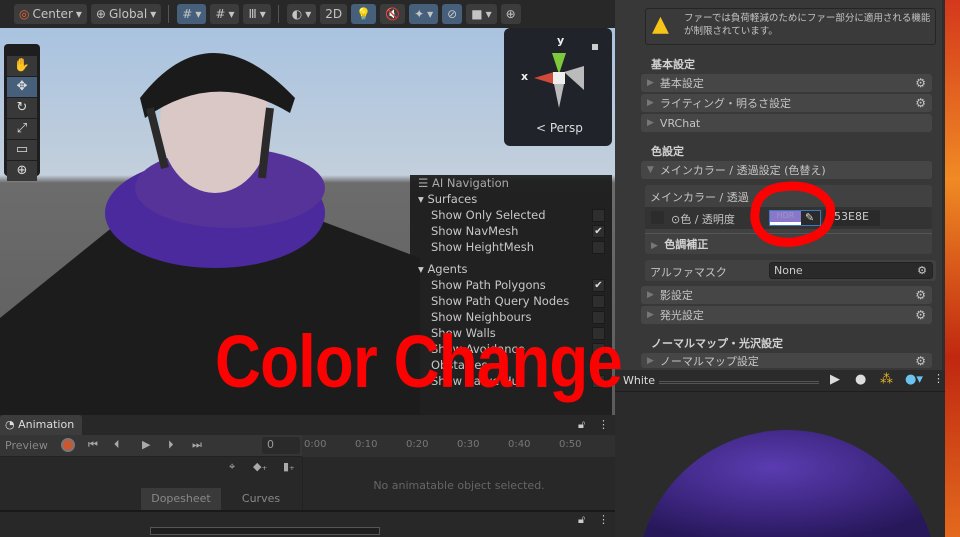 Image resolution: width=960 pixels, height=537 pixels. Describe the element at coordinates (938, 378) in the screenshot. I see `more-icon: ⋮` at that location.